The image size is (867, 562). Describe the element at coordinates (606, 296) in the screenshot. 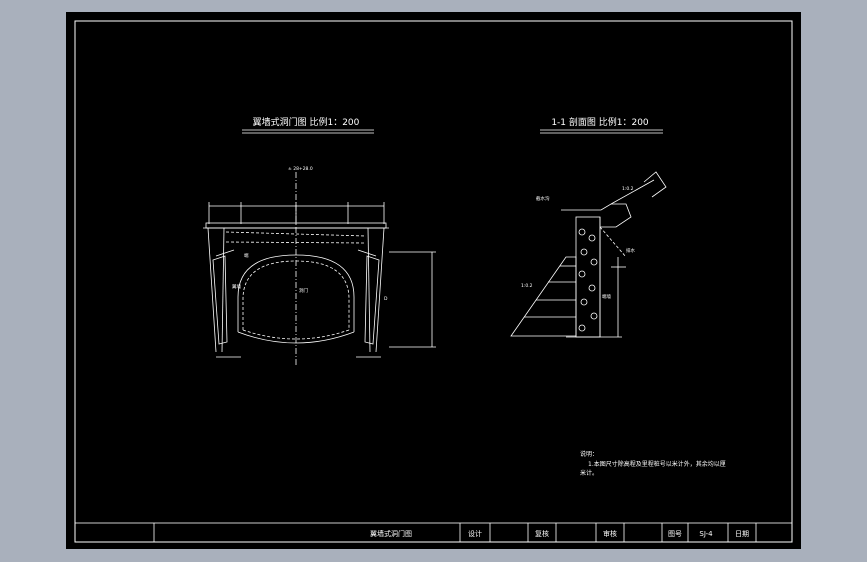

I see `section-label-c: 端墙` at that location.